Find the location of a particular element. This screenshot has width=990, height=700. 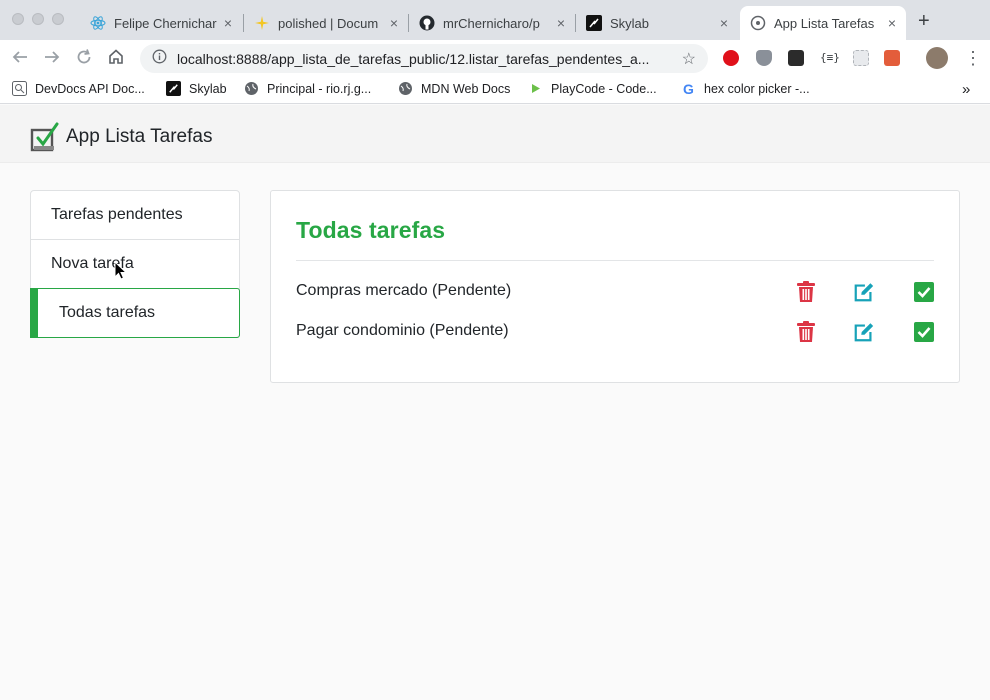

shield-extension-icon is located at coordinates (764, 58).